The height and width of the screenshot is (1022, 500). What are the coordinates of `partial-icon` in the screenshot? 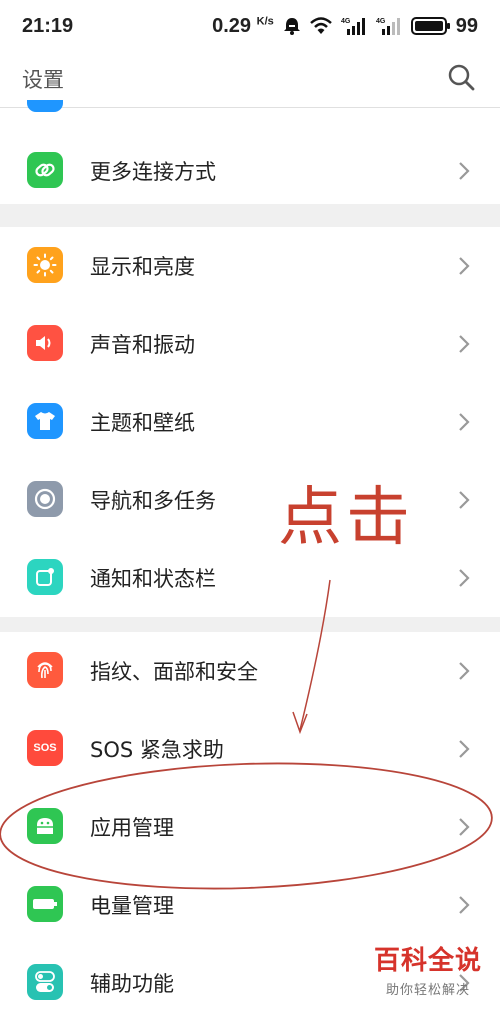 It's located at (45, 106).